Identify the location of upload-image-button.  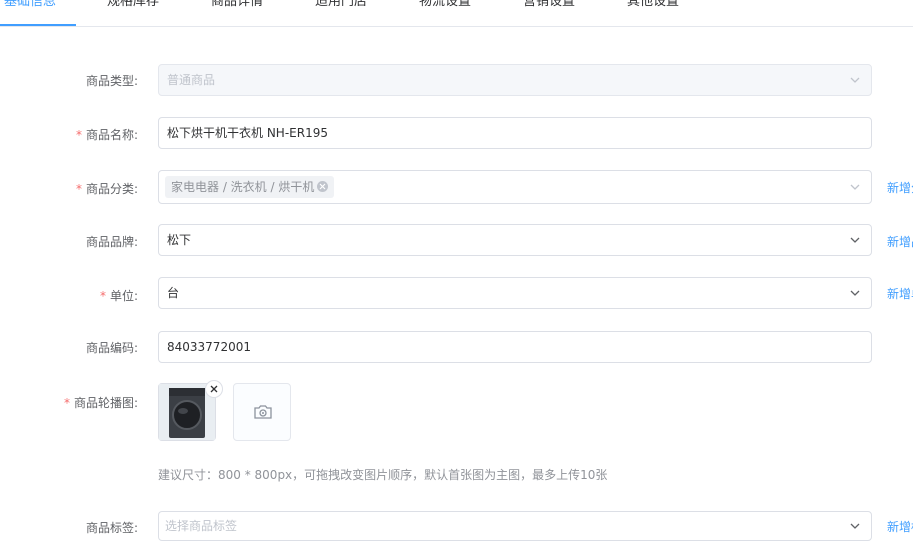
(262, 412).